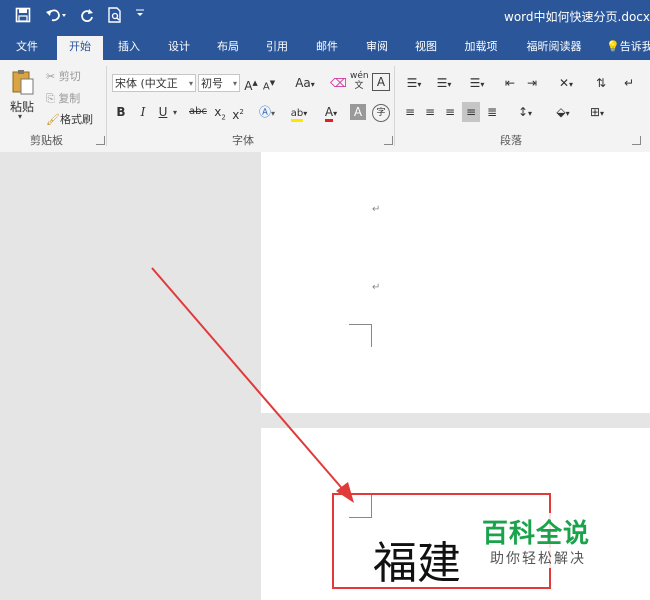 The height and width of the screenshot is (600, 650). What do you see at coordinates (538, 558) in the screenshot?
I see `watermark-subtitle: 助你轻松解决` at bounding box center [538, 558].